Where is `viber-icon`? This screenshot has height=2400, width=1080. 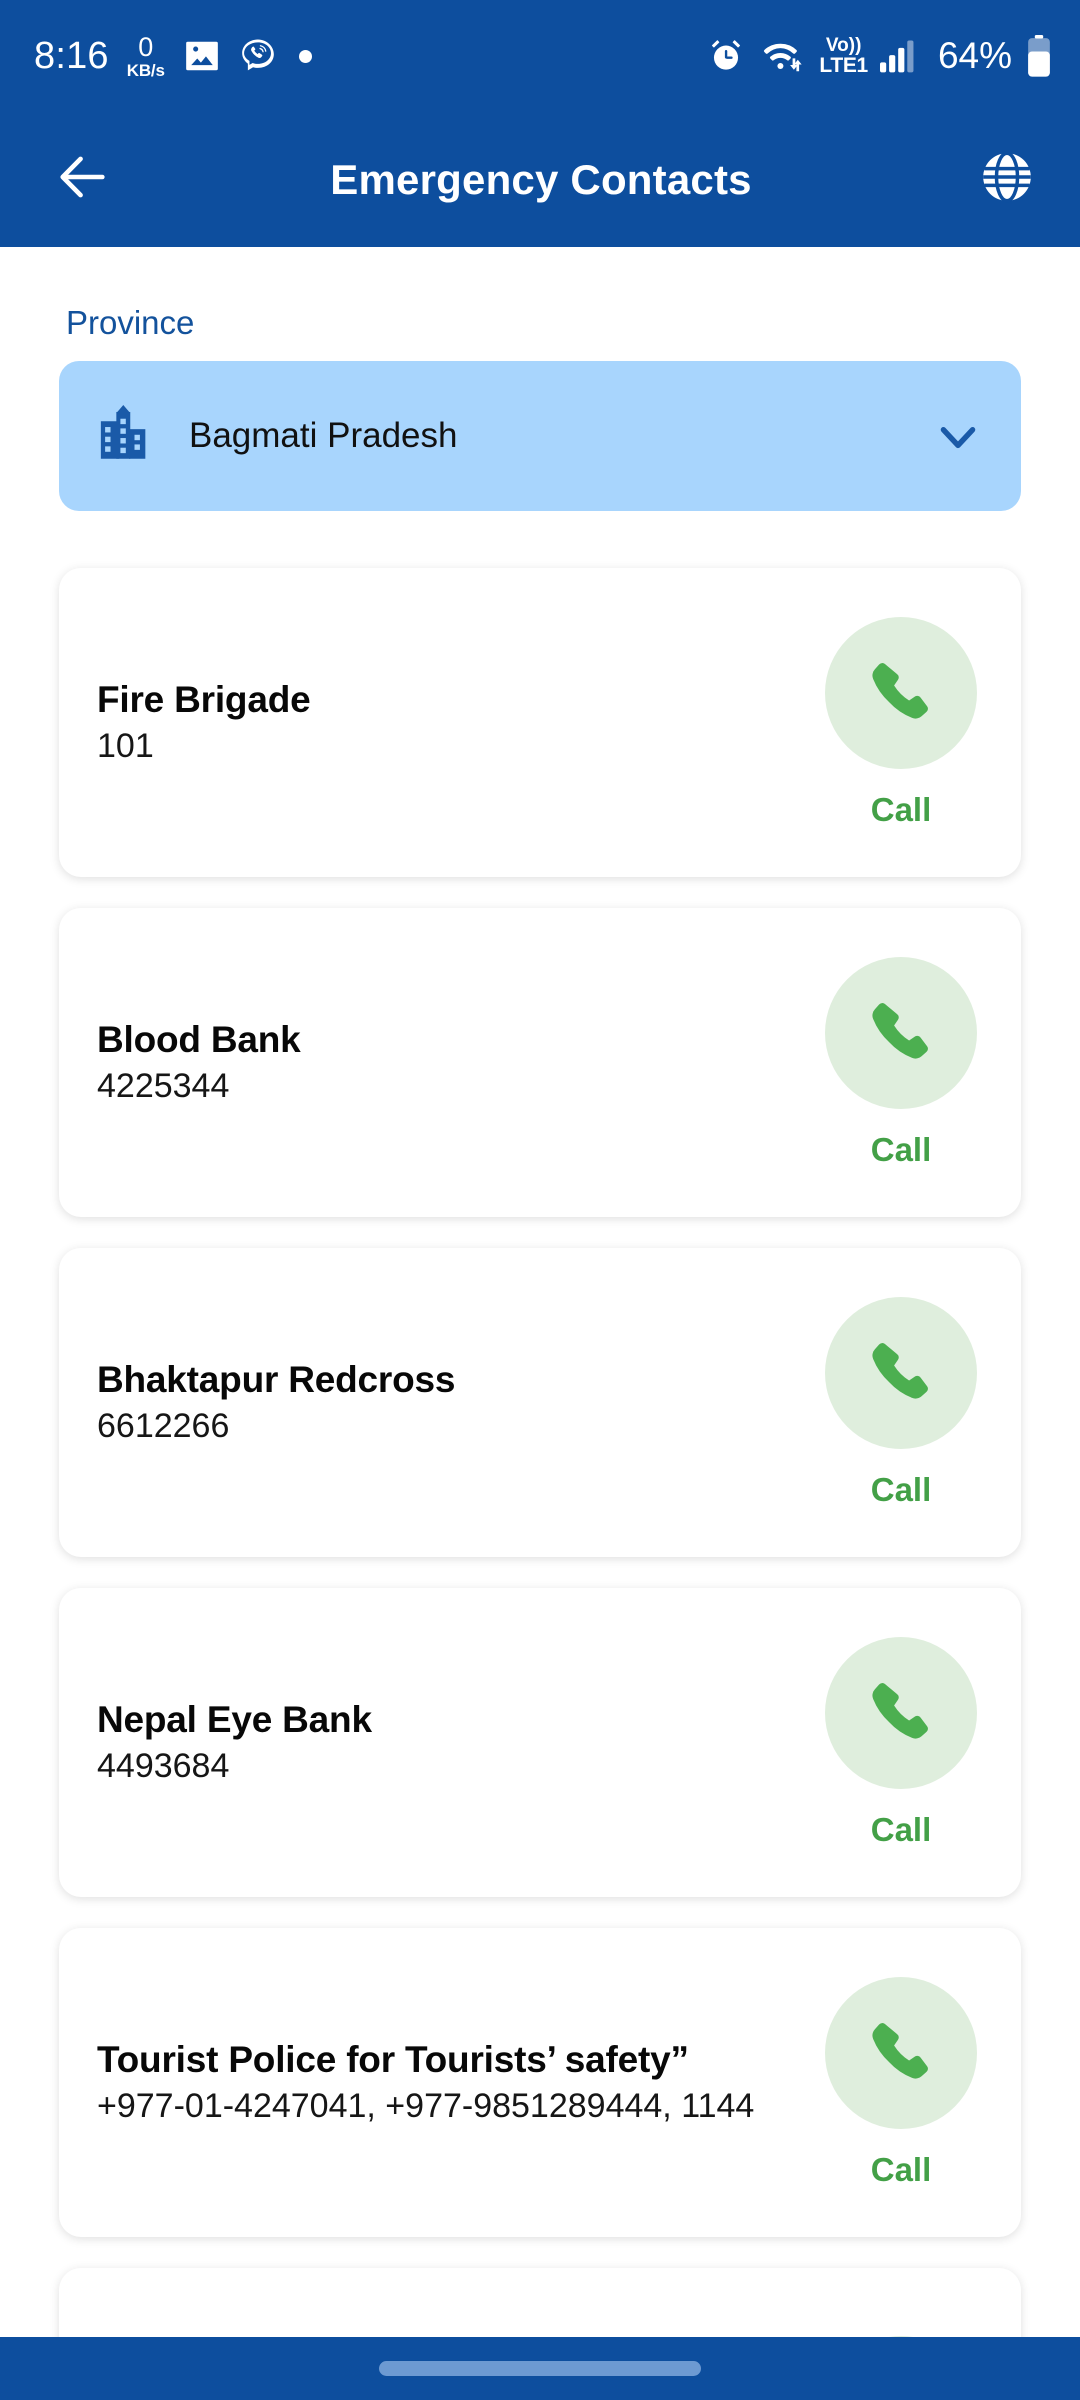
viber-icon is located at coordinates (258, 56).